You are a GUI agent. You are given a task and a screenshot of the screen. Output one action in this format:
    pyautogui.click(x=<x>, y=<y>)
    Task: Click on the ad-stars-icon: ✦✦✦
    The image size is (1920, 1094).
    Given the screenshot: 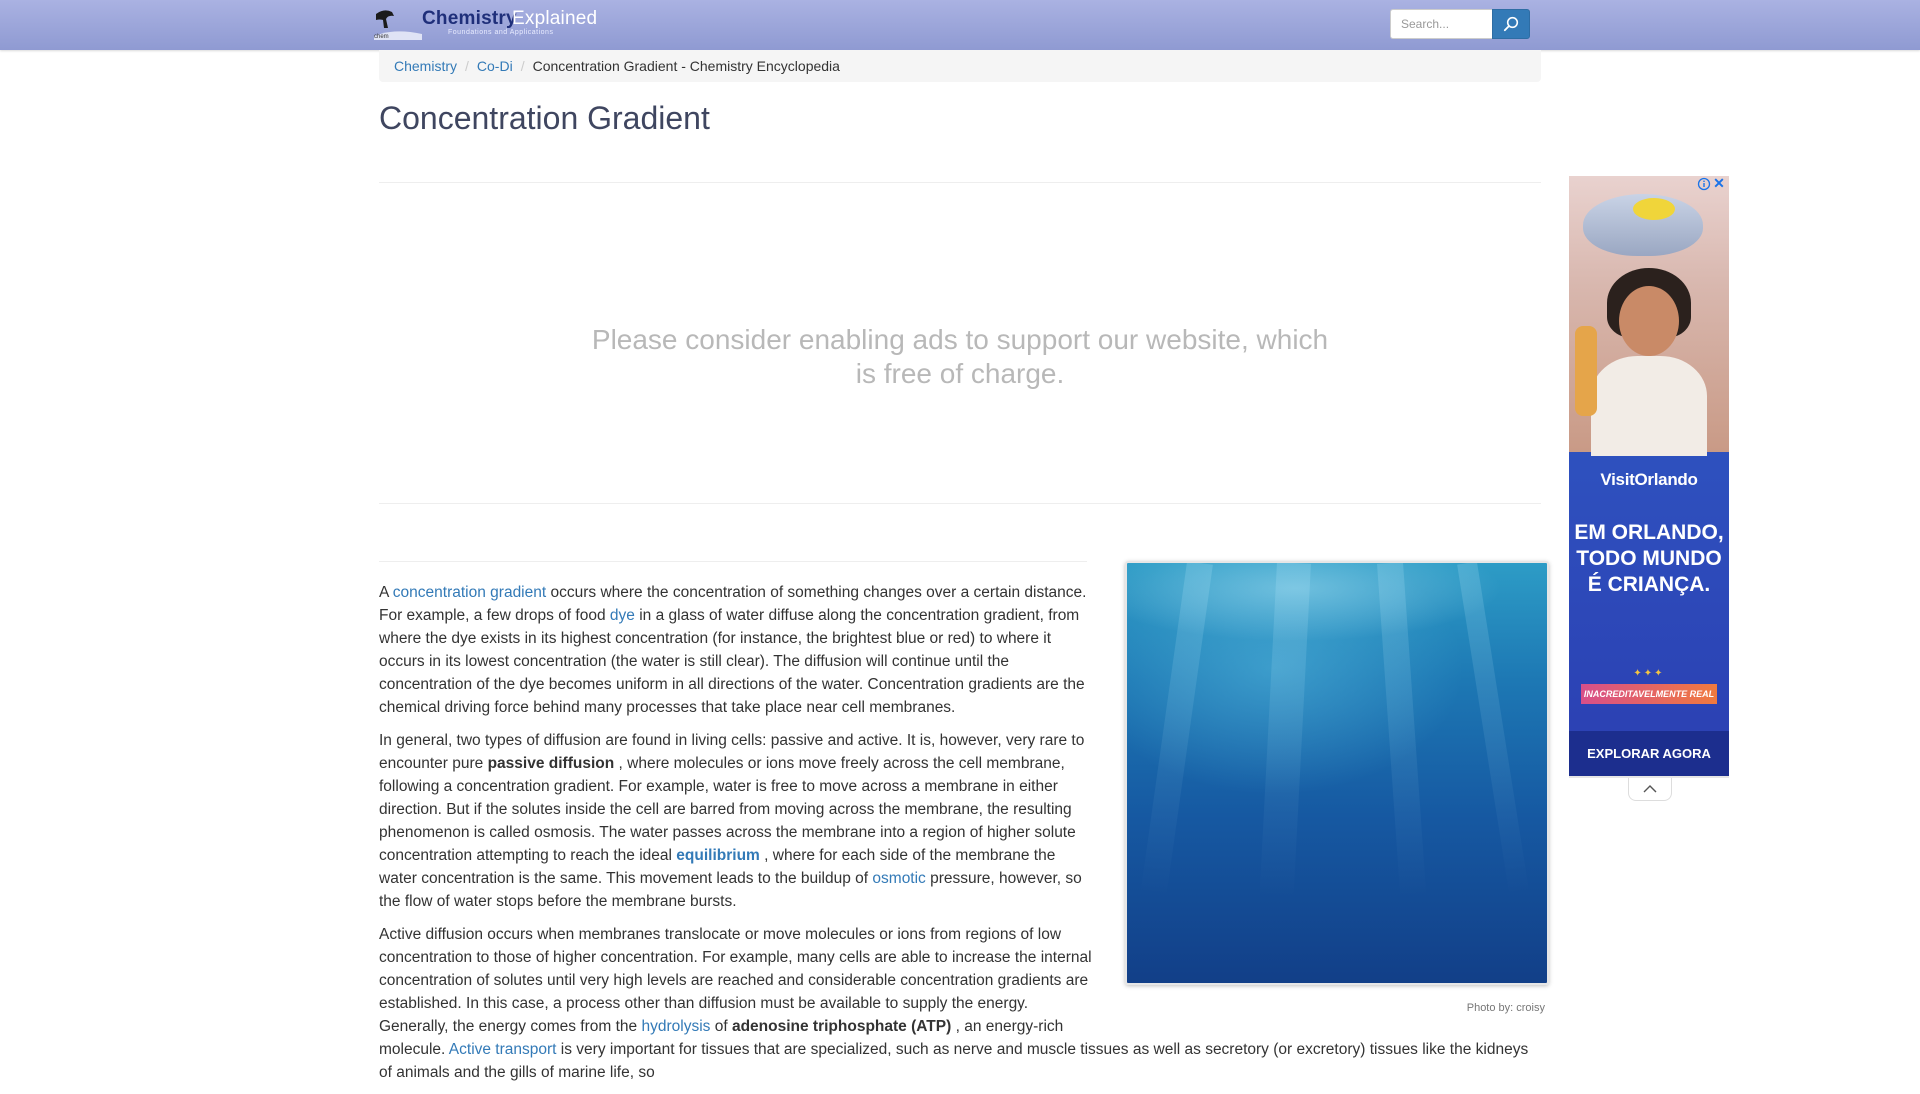 What is the action you would take?
    pyautogui.click(x=1649, y=673)
    